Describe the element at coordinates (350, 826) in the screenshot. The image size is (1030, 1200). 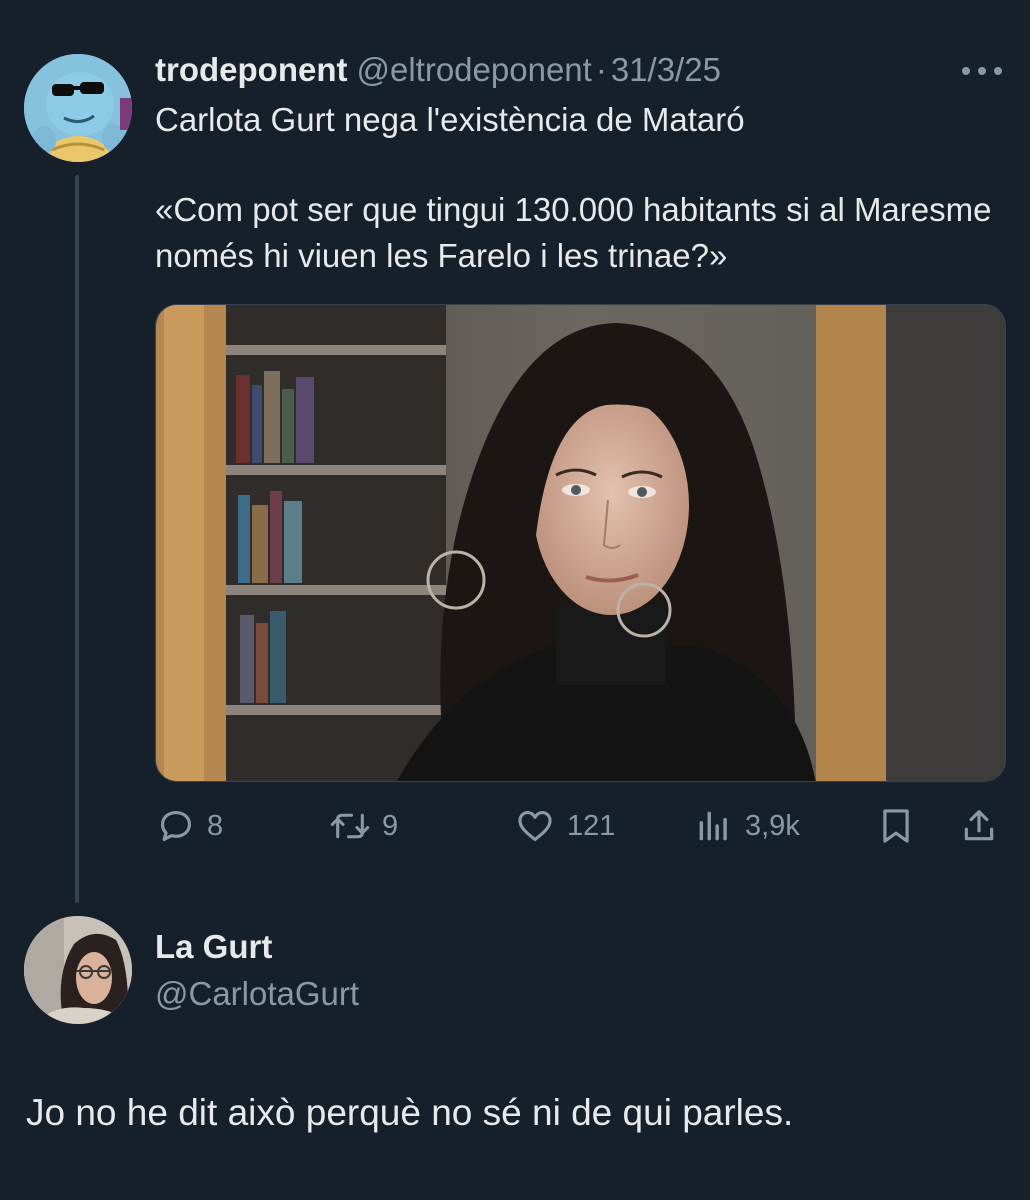
I see `retweet-icon` at that location.